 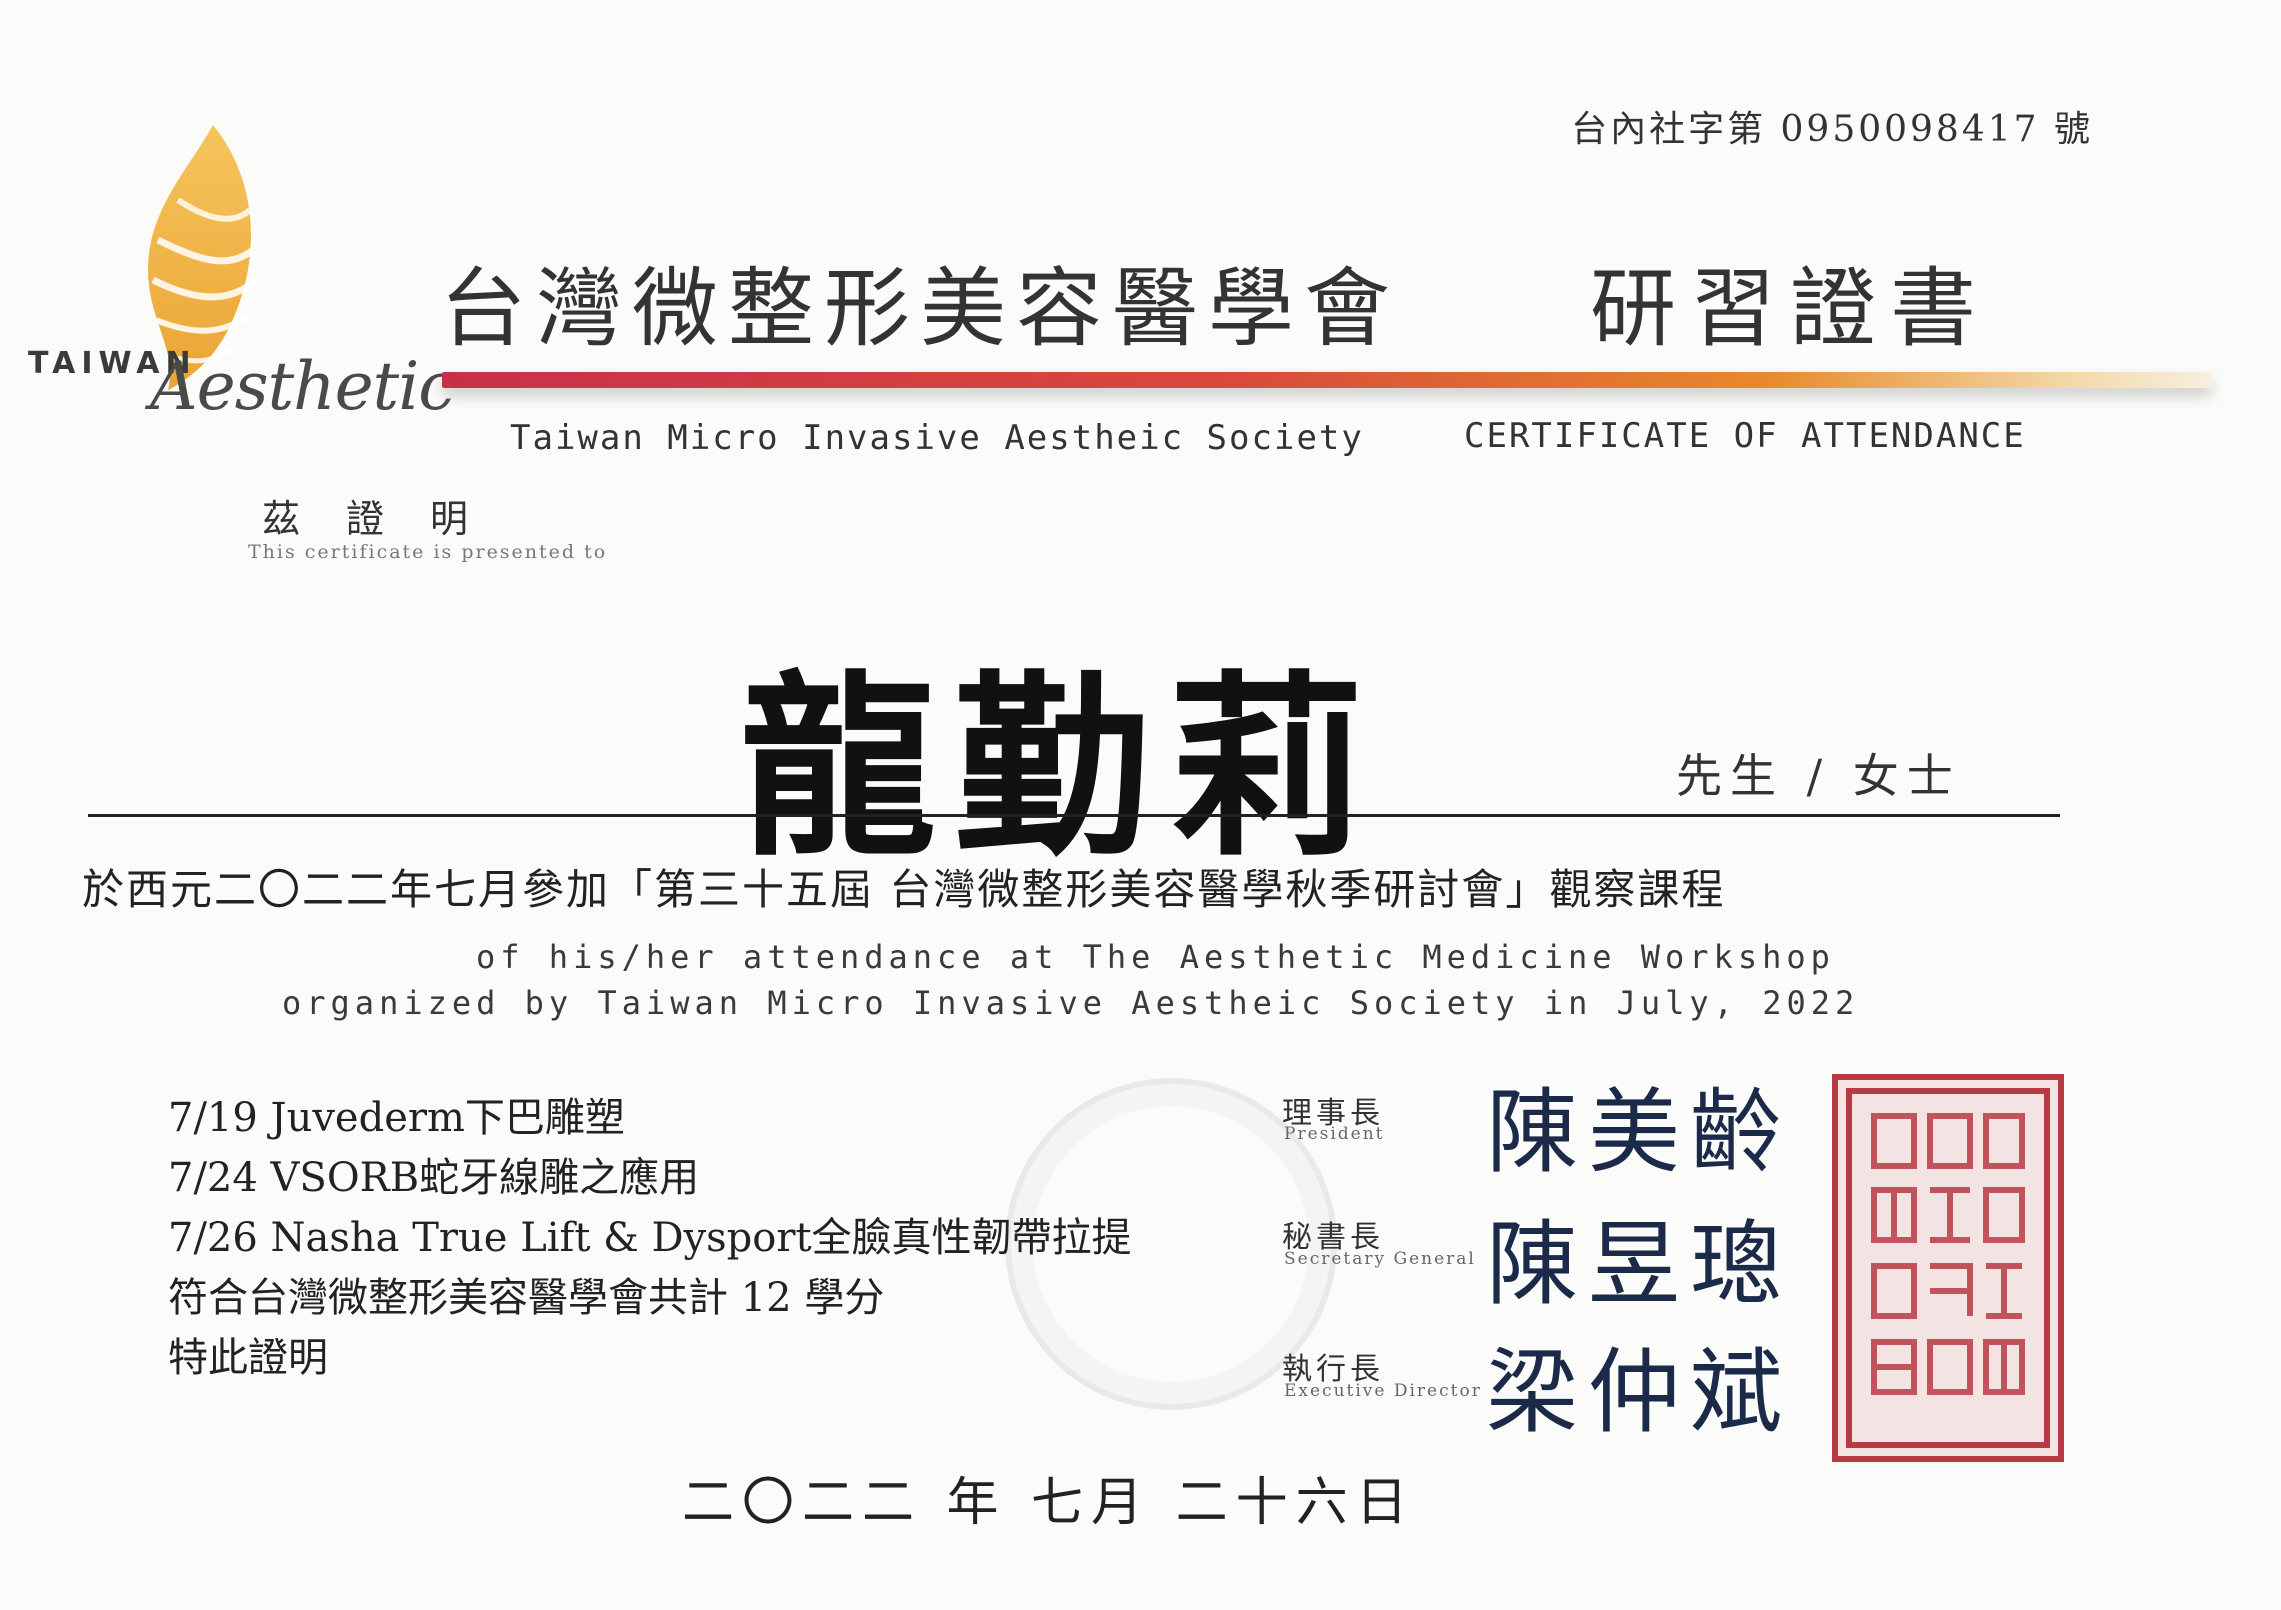 What do you see at coordinates (434, 1178) in the screenshot?
I see `course-item: 7/24 VSORB蛇牙線雕之應用` at bounding box center [434, 1178].